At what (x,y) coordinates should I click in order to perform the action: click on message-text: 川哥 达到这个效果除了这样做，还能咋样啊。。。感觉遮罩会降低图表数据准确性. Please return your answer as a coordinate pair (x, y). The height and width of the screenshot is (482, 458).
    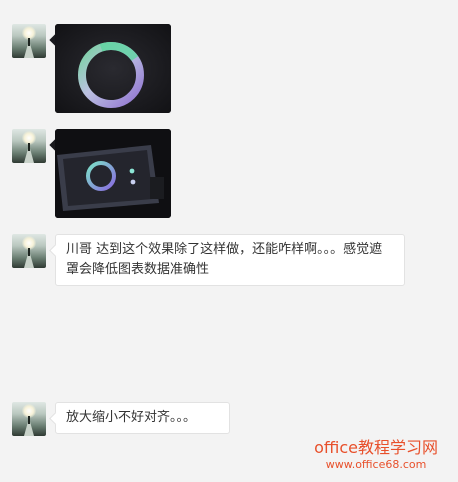
    Looking at the image, I should click on (224, 259).